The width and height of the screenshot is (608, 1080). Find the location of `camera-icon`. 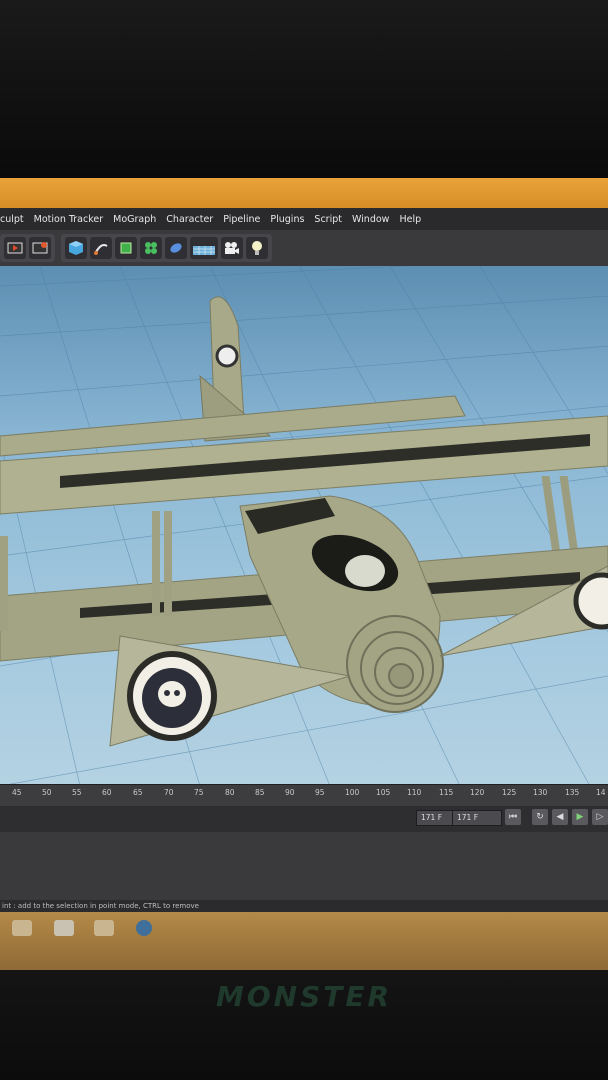

camera-icon is located at coordinates (232, 248).